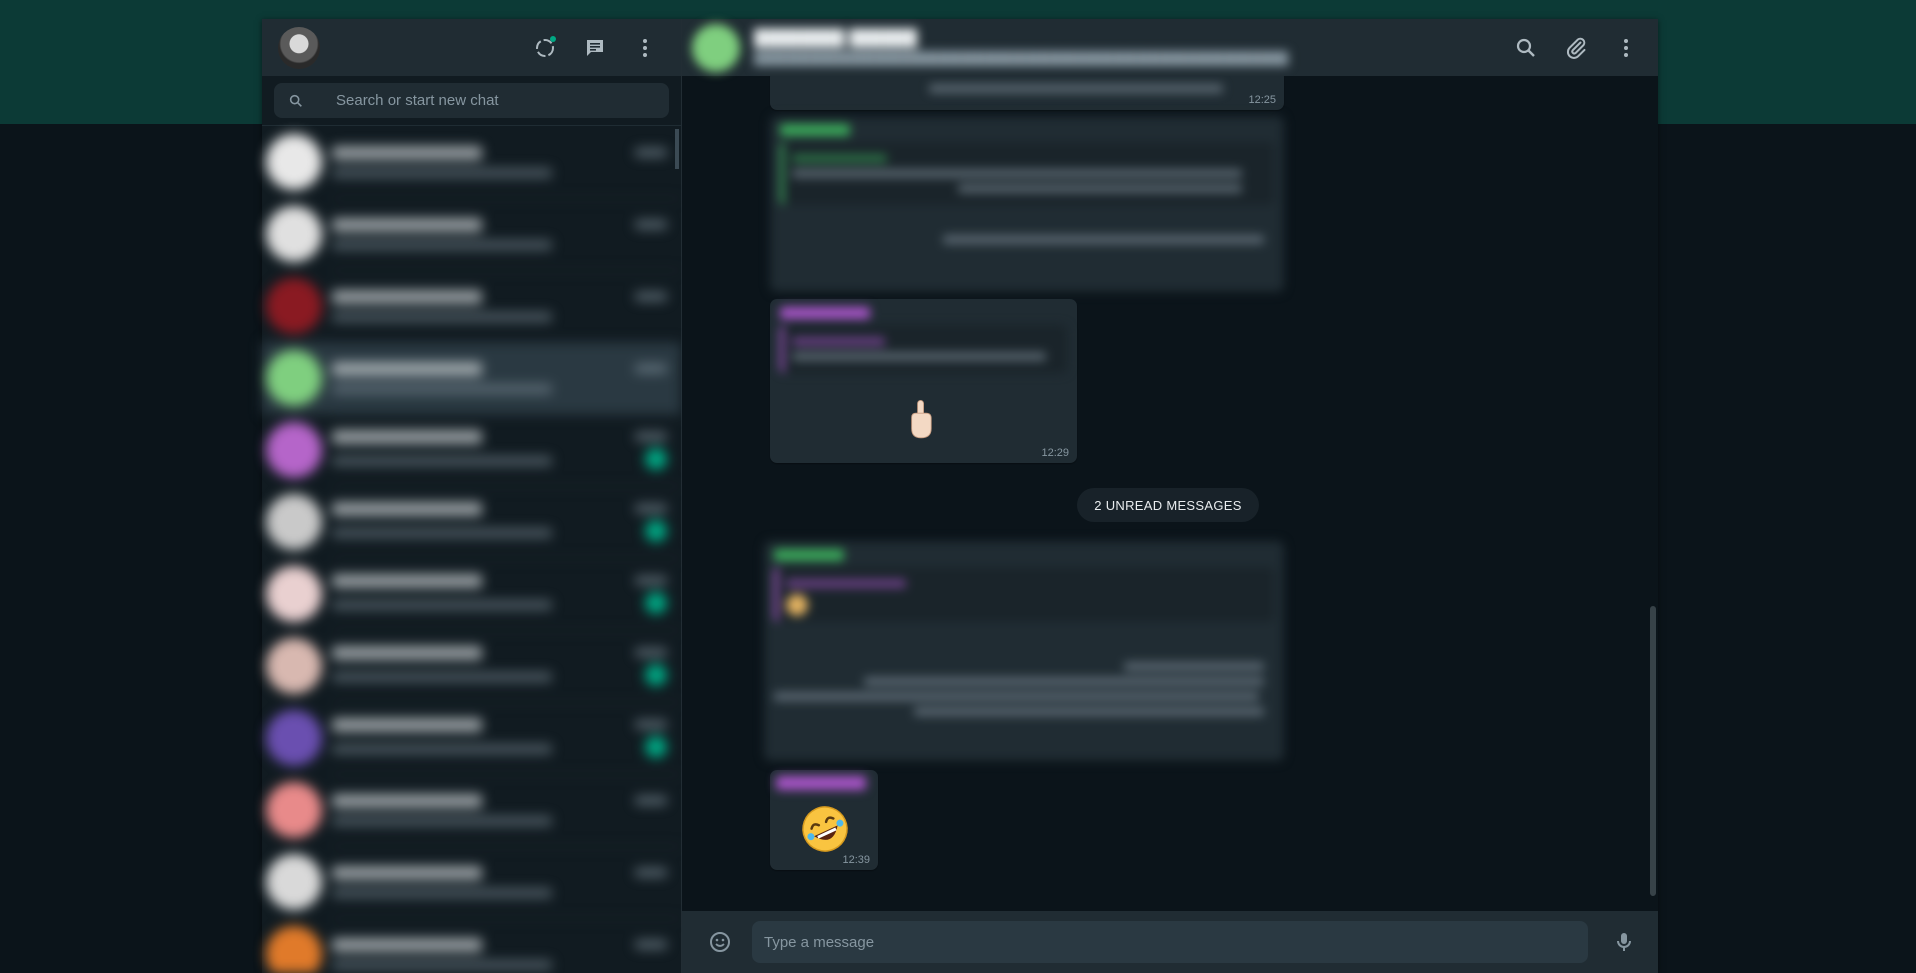 This screenshot has height=973, width=1916. Describe the element at coordinates (1653, 751) in the screenshot. I see `conversation-scrollbar` at that location.